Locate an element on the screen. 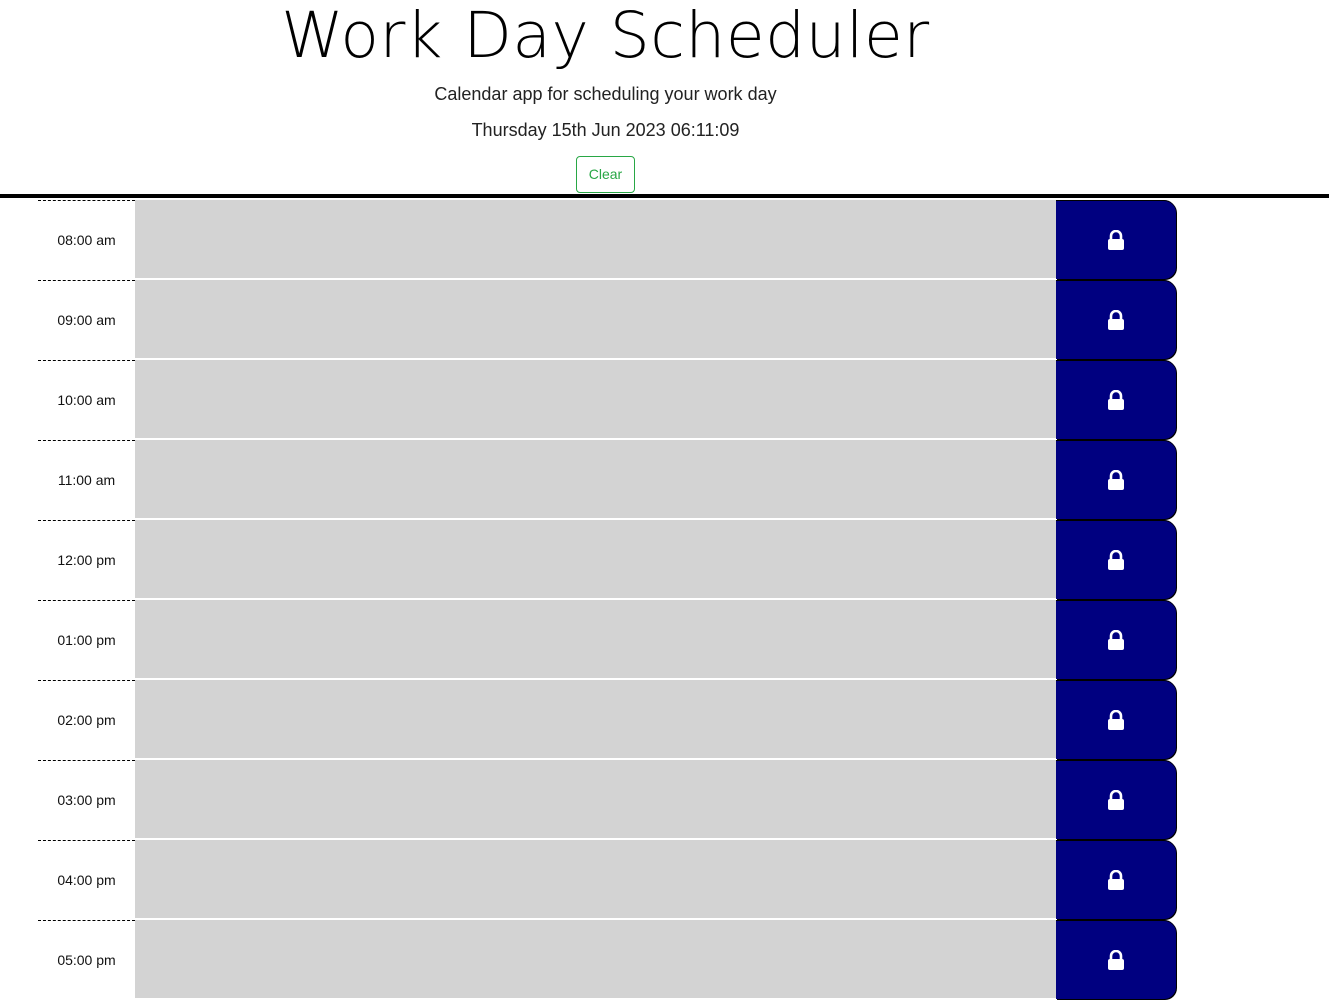 This screenshot has height=1000, width=1329. time-block: 02:00 pm is located at coordinates (607, 720).